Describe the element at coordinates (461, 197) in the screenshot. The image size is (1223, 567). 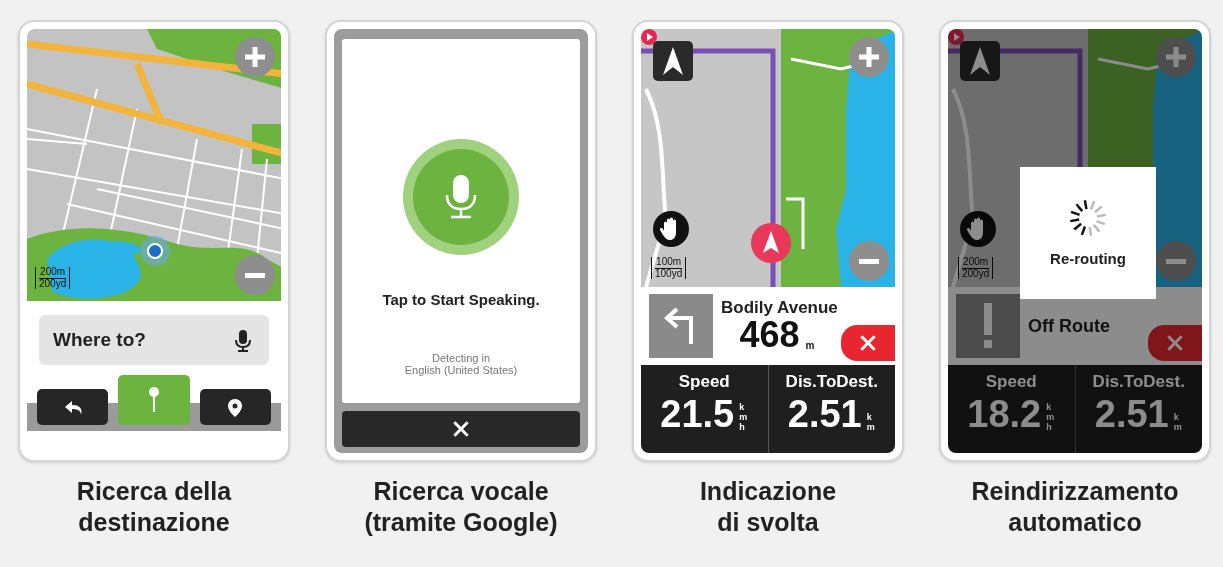
I see `microphone-button-icon` at that location.